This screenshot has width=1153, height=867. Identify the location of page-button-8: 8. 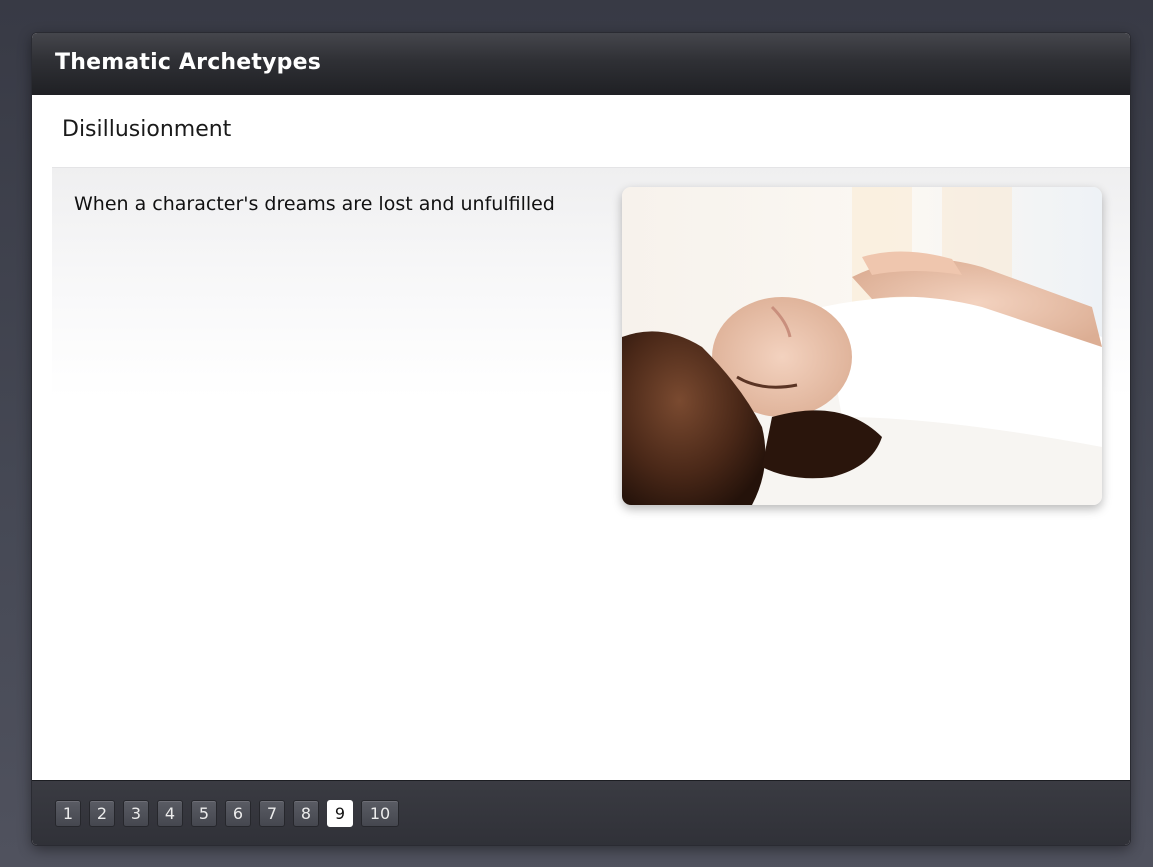
(306, 813).